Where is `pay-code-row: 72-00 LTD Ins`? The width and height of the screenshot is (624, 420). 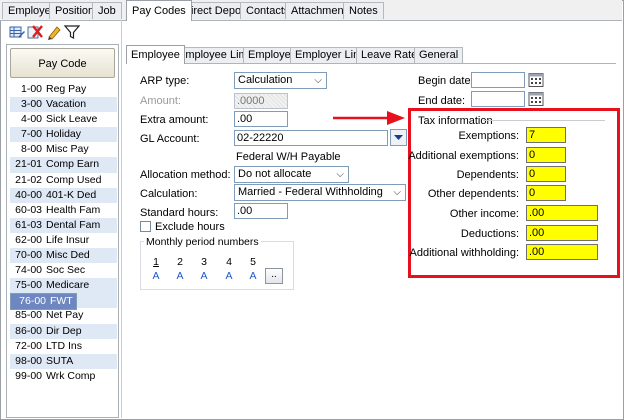 pay-code-row: 72-00 LTD Ins is located at coordinates (63, 346).